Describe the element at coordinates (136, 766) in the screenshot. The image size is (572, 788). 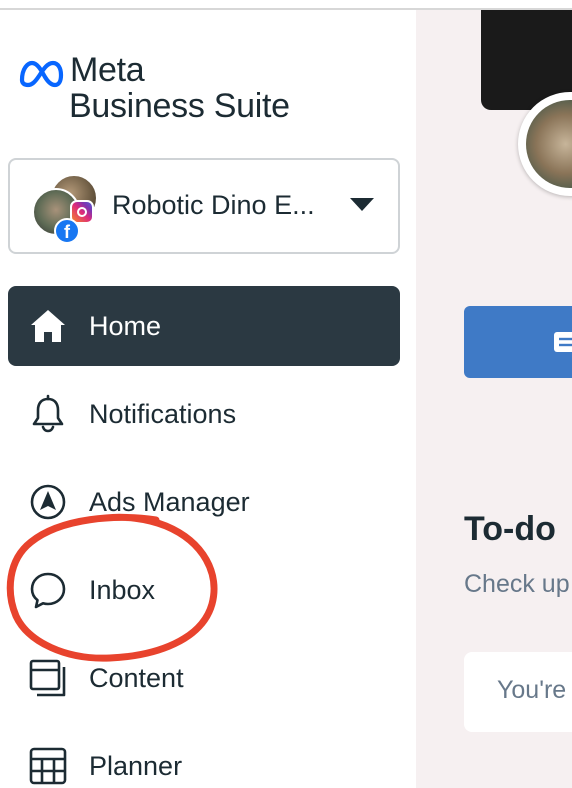
I see `sidebar-item-label: Planner` at that location.